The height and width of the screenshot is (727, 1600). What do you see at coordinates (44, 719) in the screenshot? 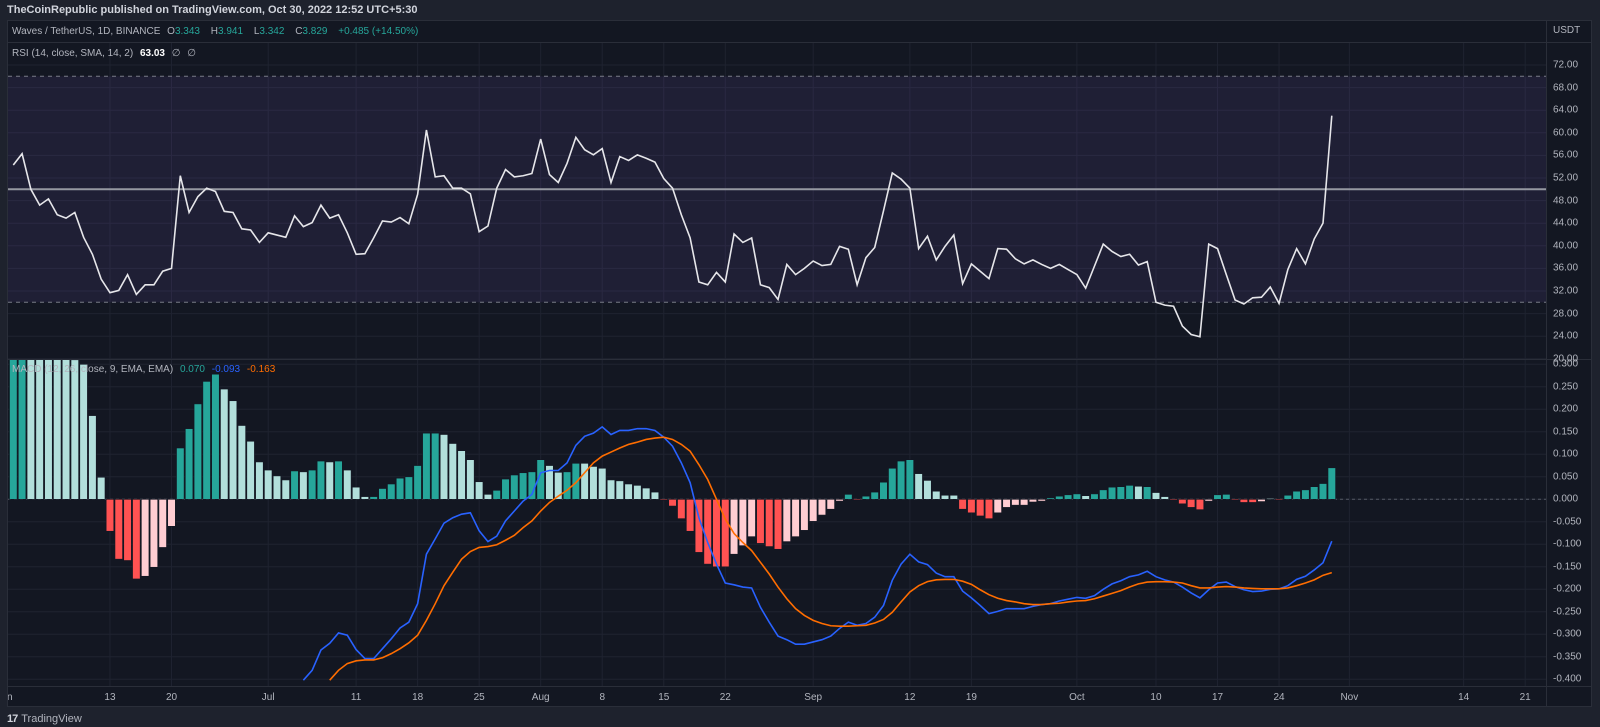
I see `tradingview-logo: 17 TradingView` at bounding box center [44, 719].